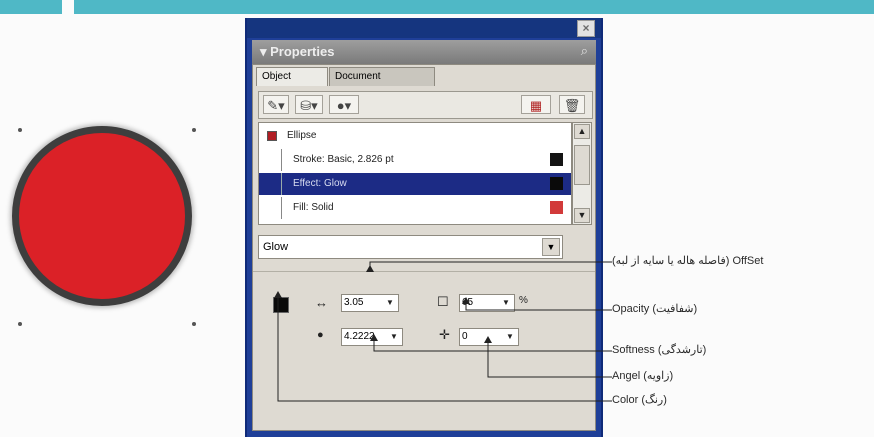 This screenshot has width=874, height=437. I want to click on annotation-leader-lines, so click(443, 331).